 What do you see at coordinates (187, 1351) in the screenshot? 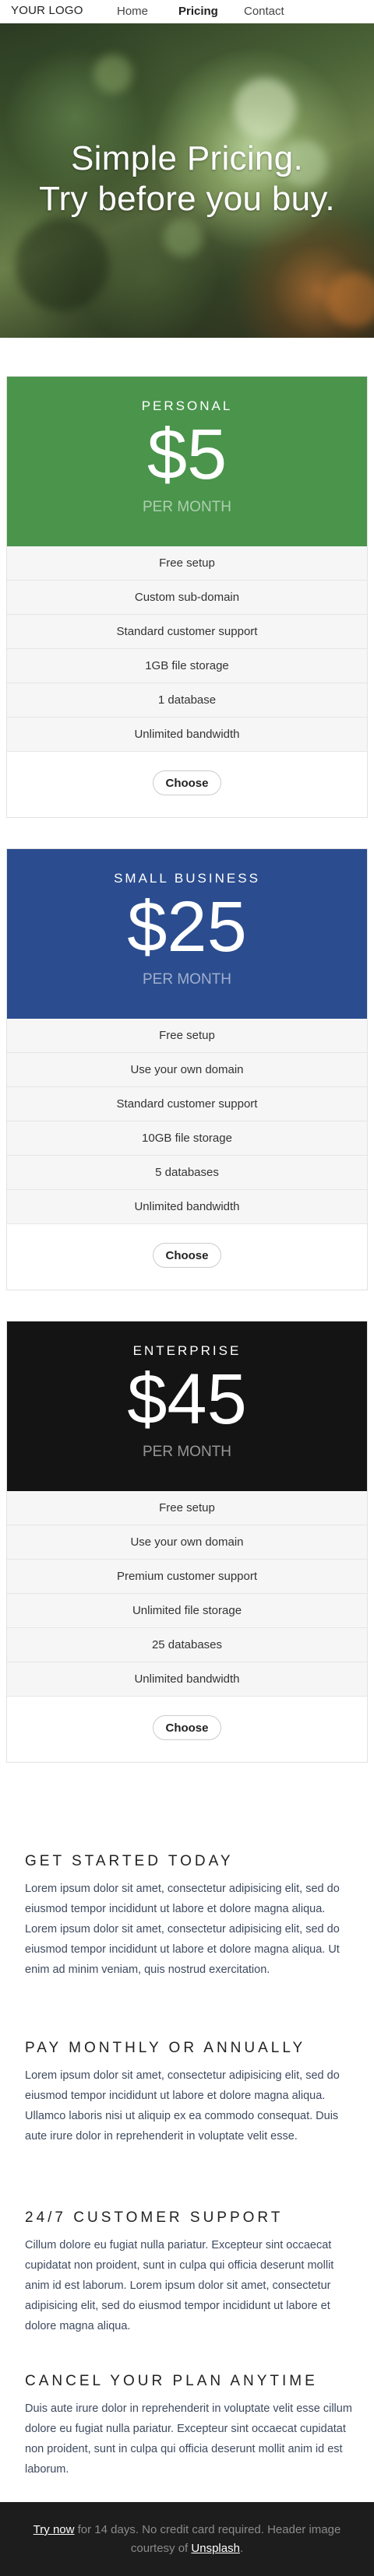
I see `plan-name: ENTERPRISE` at bounding box center [187, 1351].